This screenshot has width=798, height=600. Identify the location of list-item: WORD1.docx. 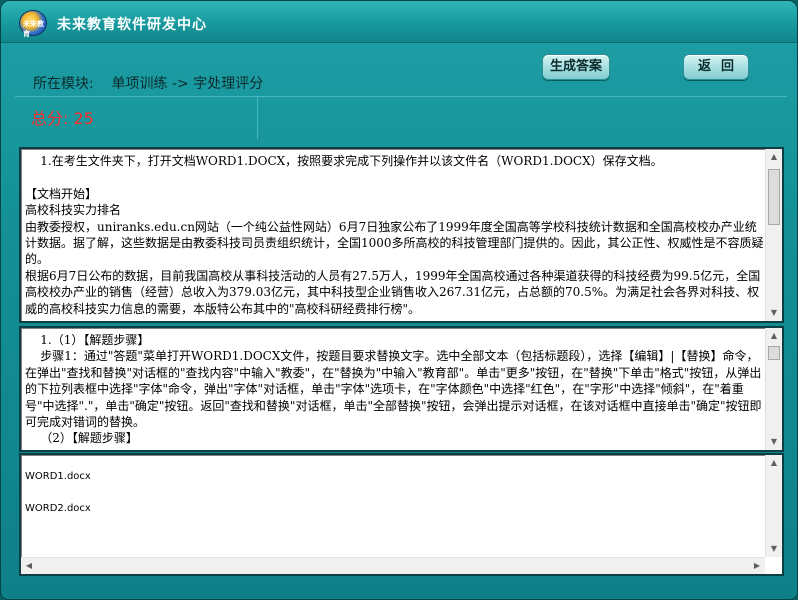
(394, 485).